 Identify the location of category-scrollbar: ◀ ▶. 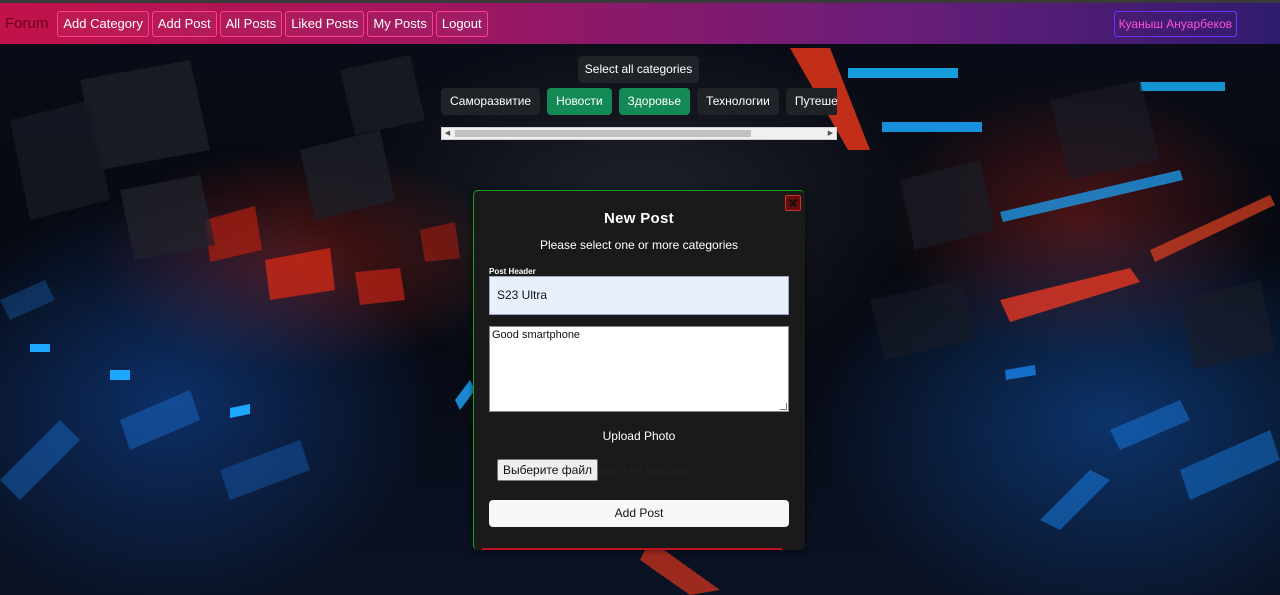
(639, 133).